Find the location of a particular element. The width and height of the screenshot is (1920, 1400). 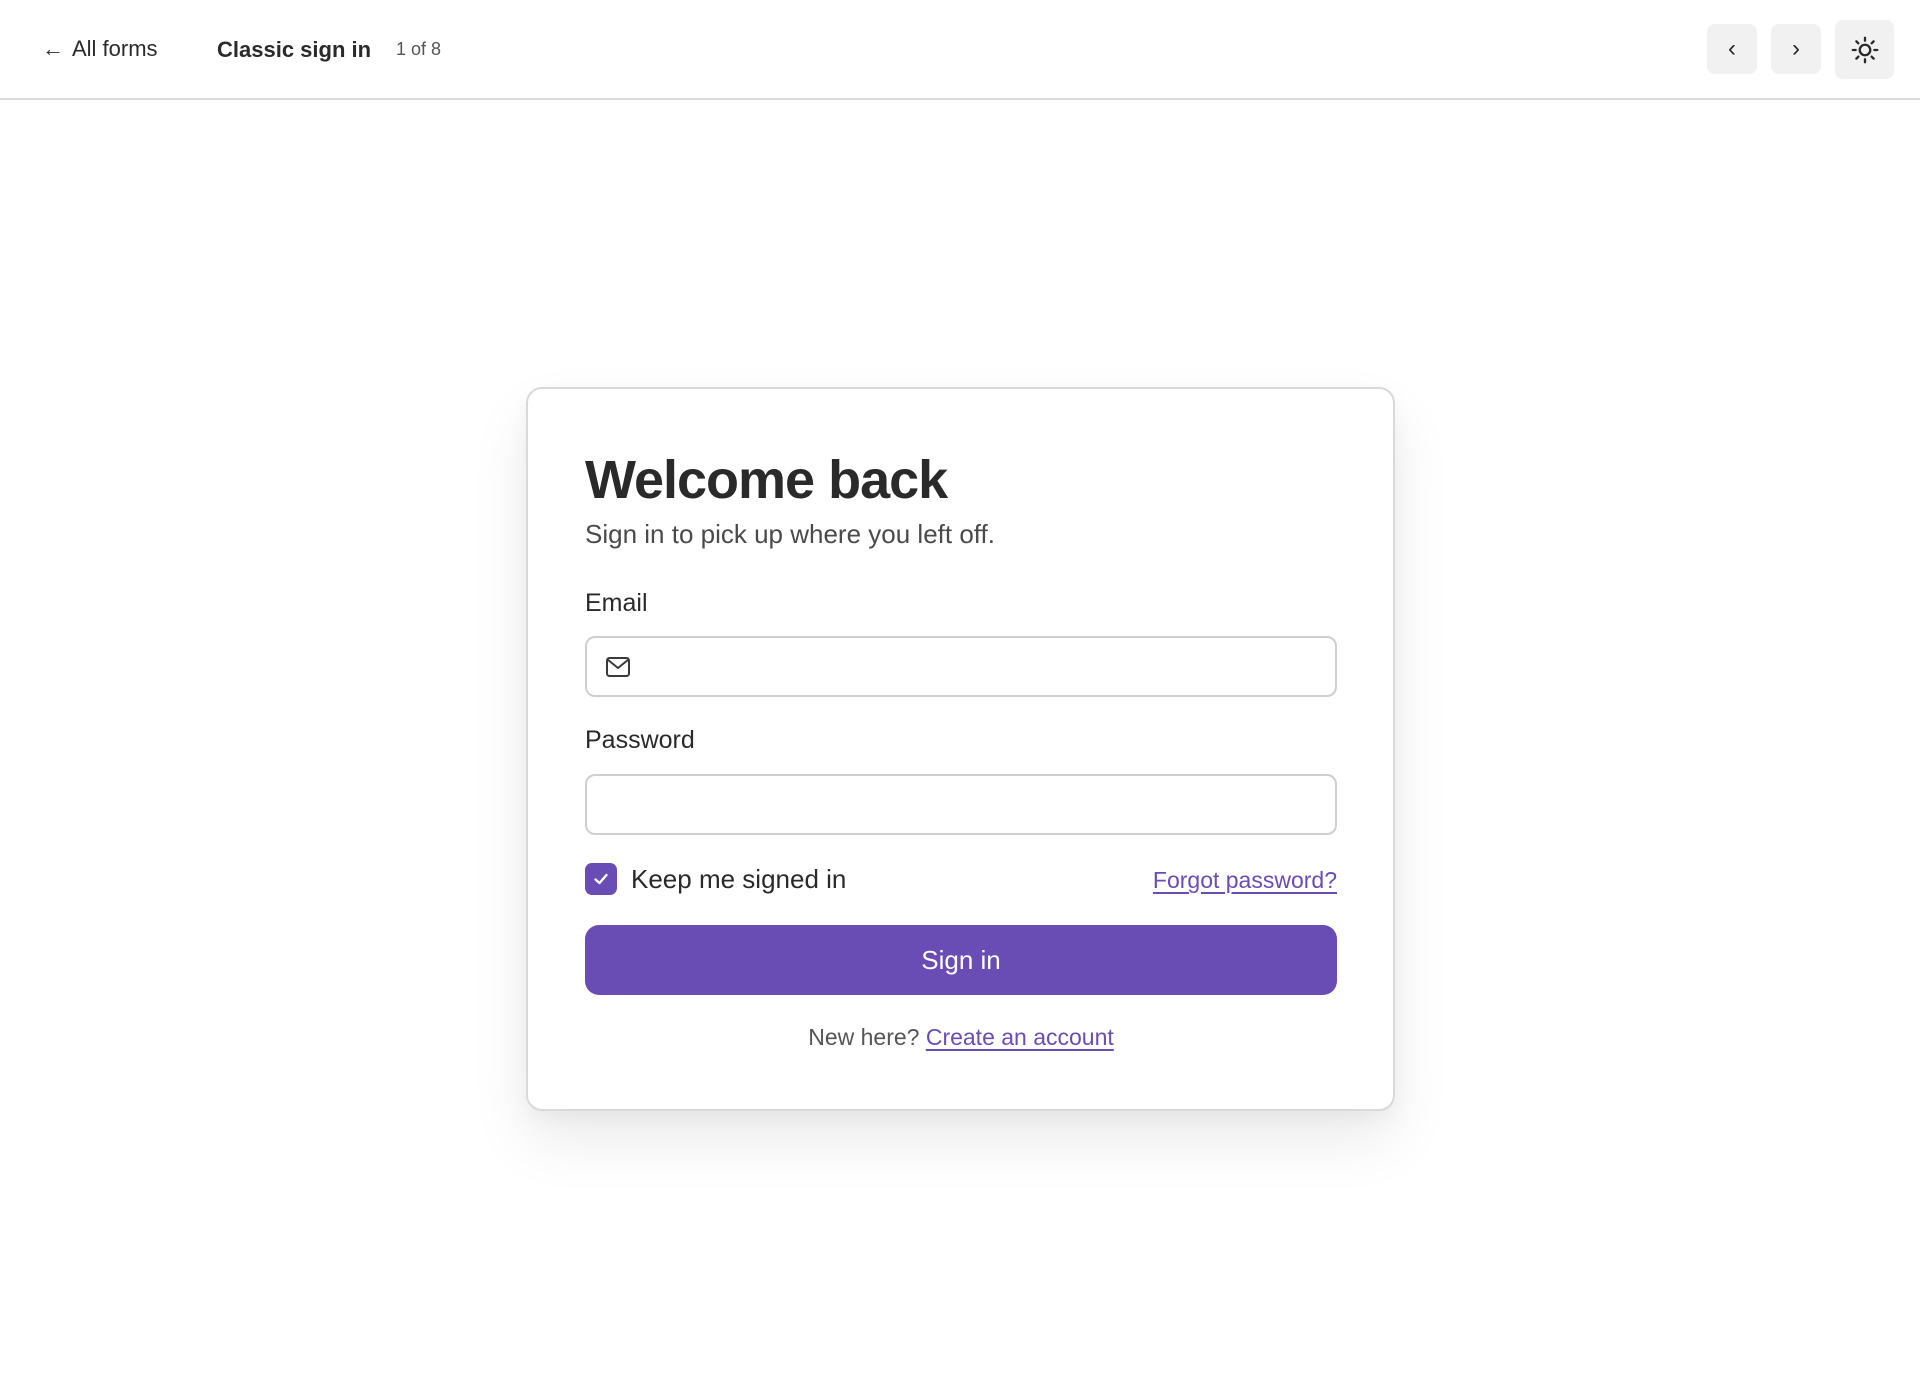

password-label: Password is located at coordinates (640, 740).